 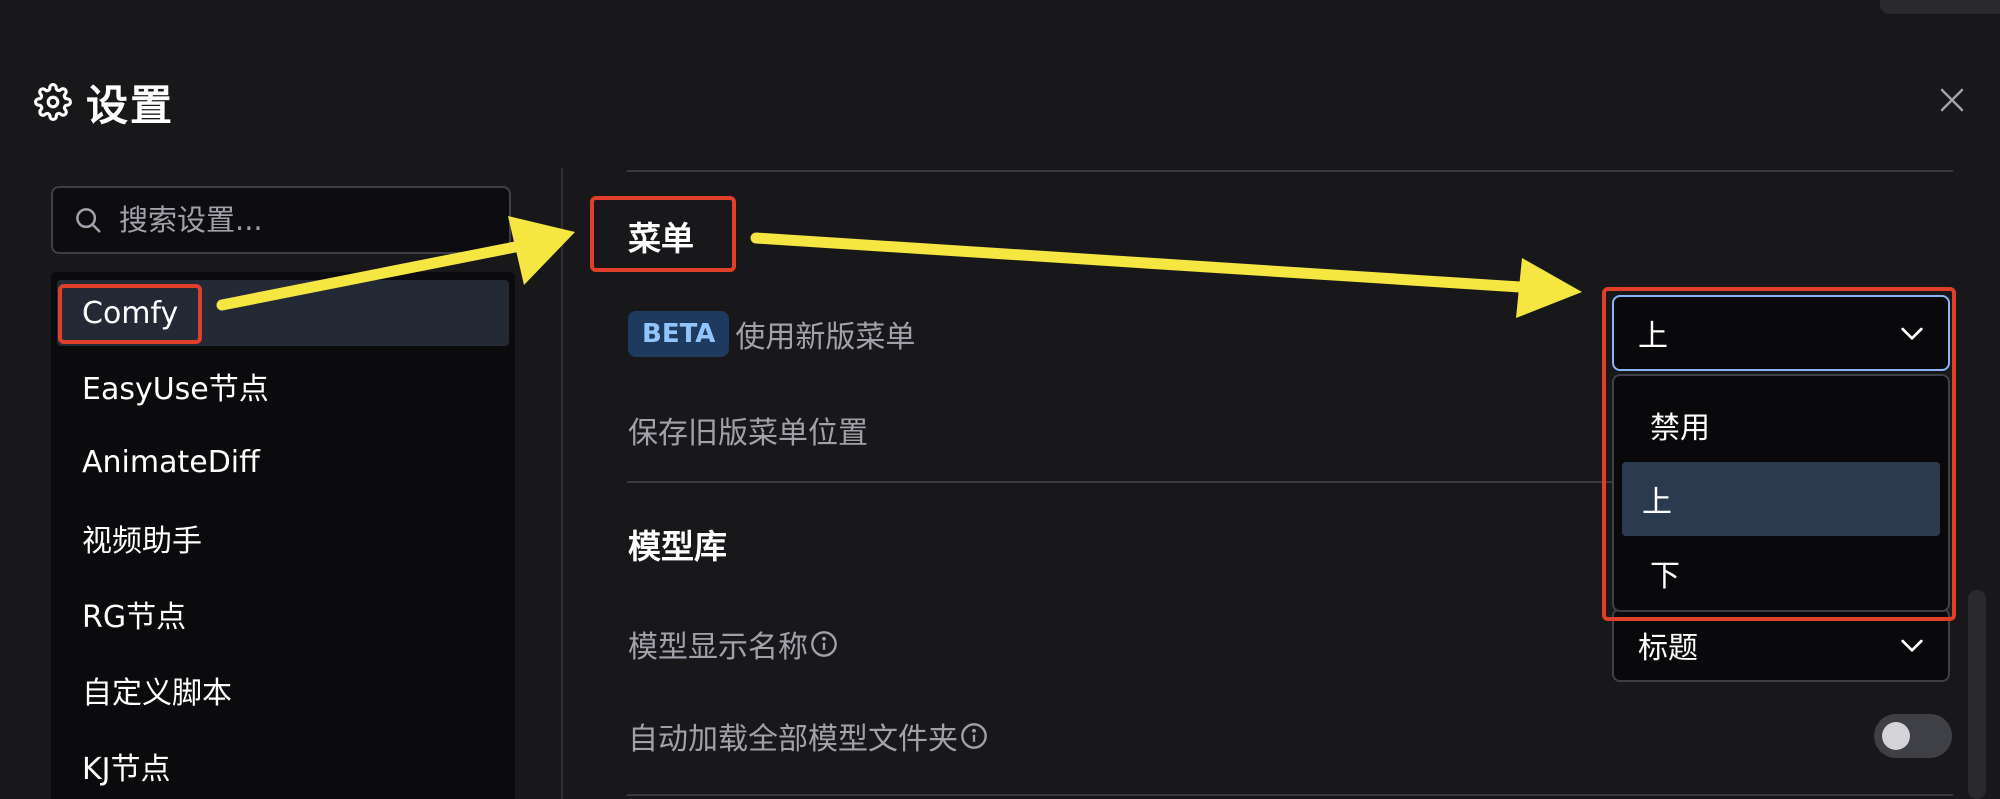 I want to click on close-icon, so click(x=1952, y=100).